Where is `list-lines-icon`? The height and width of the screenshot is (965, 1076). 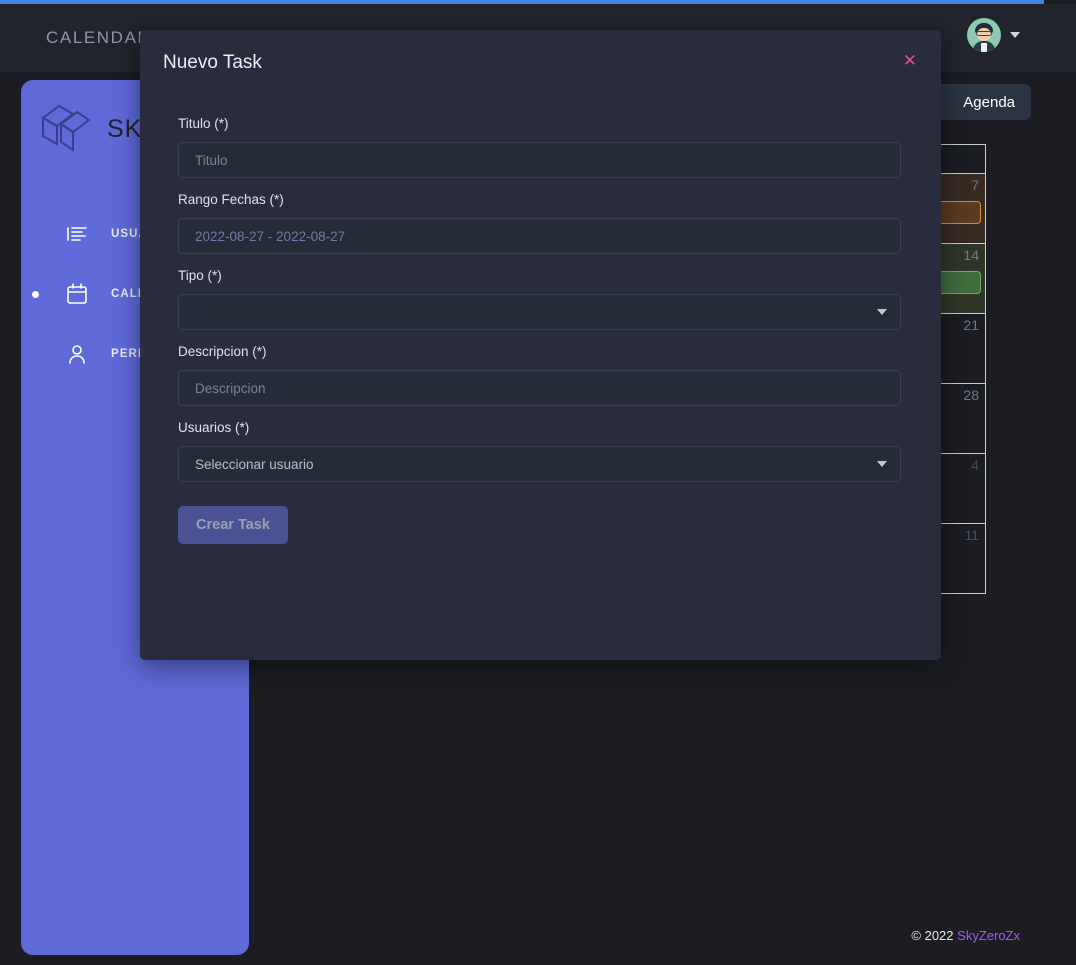 list-lines-icon is located at coordinates (77, 234).